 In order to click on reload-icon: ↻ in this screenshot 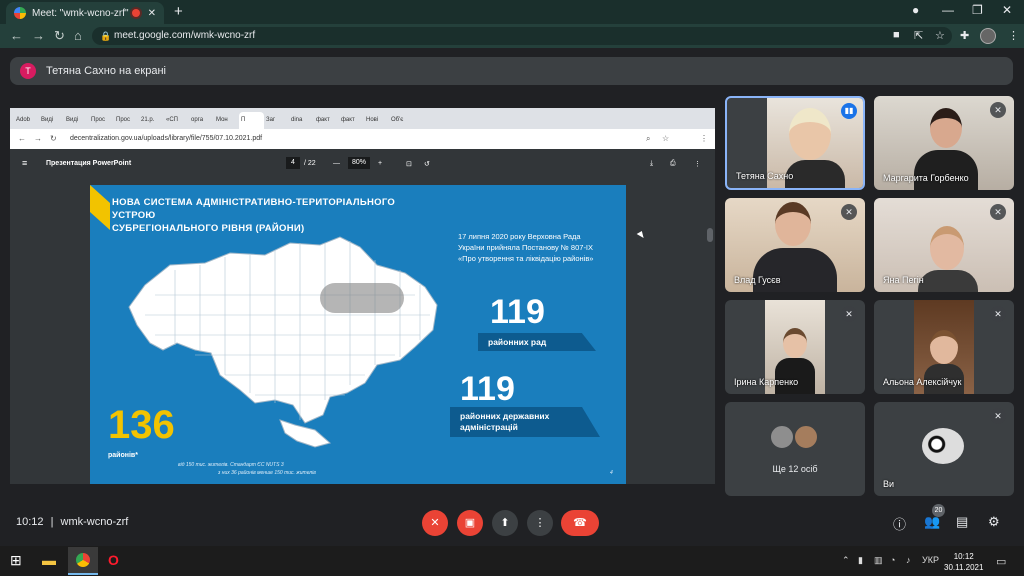, I will do `click(59, 36)`.